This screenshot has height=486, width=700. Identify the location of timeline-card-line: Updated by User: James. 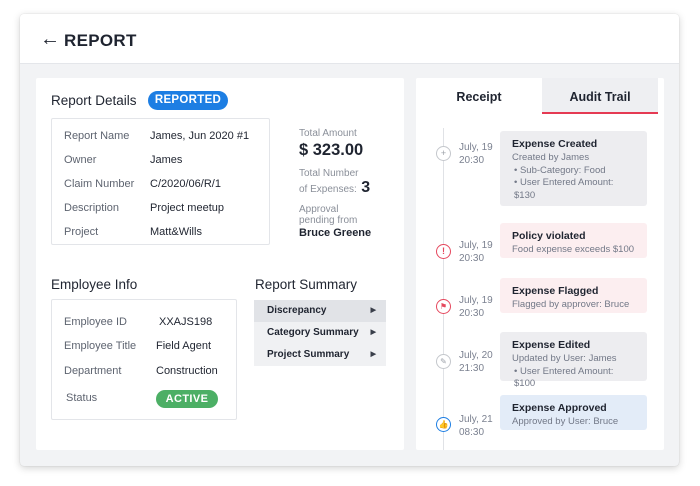
(564, 358).